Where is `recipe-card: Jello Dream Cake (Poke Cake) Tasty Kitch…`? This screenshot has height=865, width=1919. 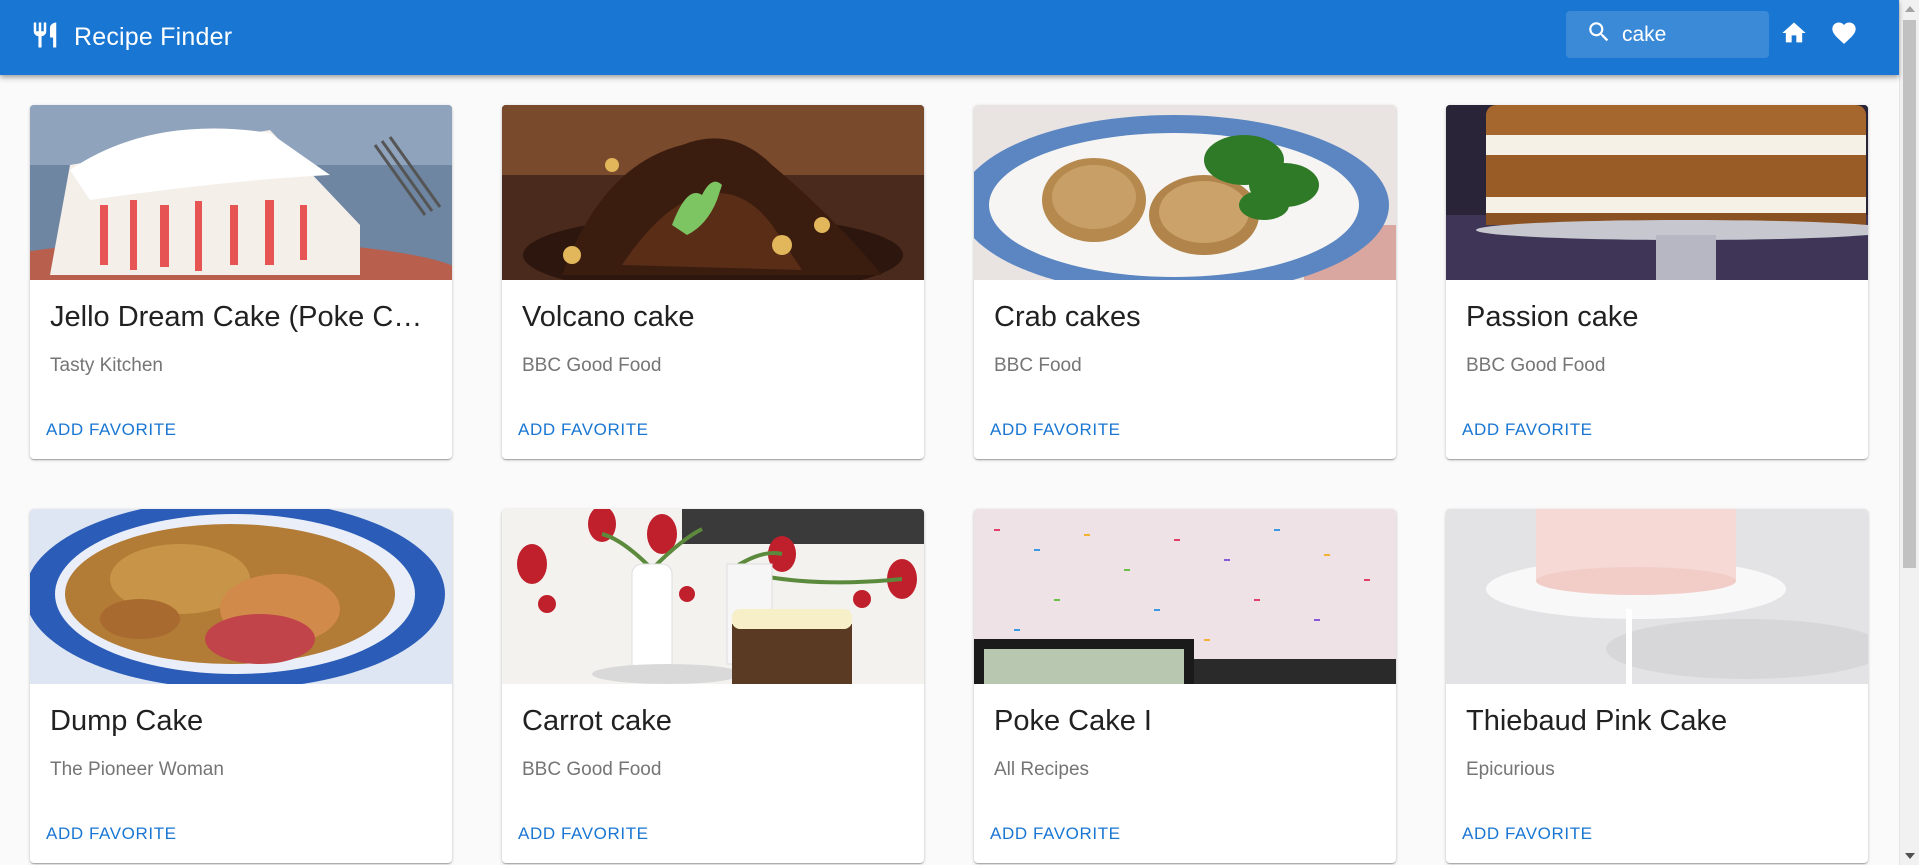 recipe-card: Jello Dream Cake (Poke Cake) Tasty Kitch… is located at coordinates (241, 282).